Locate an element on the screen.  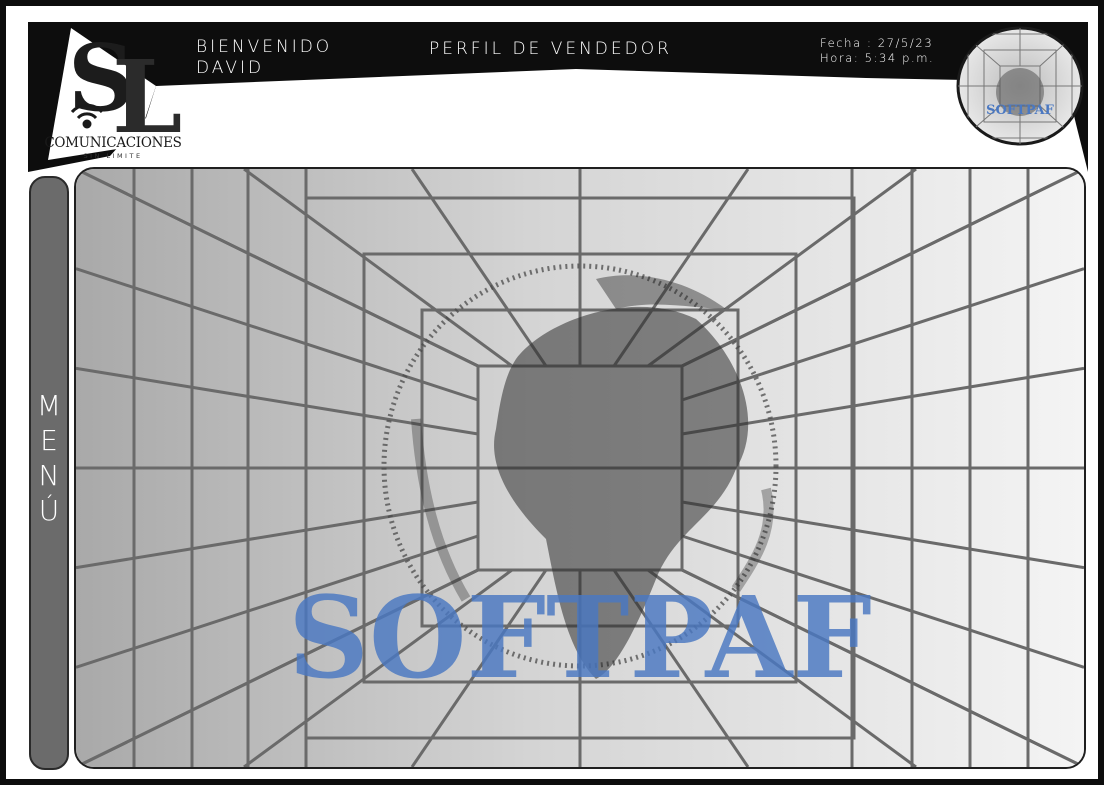
welcome-label: BIENVENIDO is located at coordinates (264, 47).